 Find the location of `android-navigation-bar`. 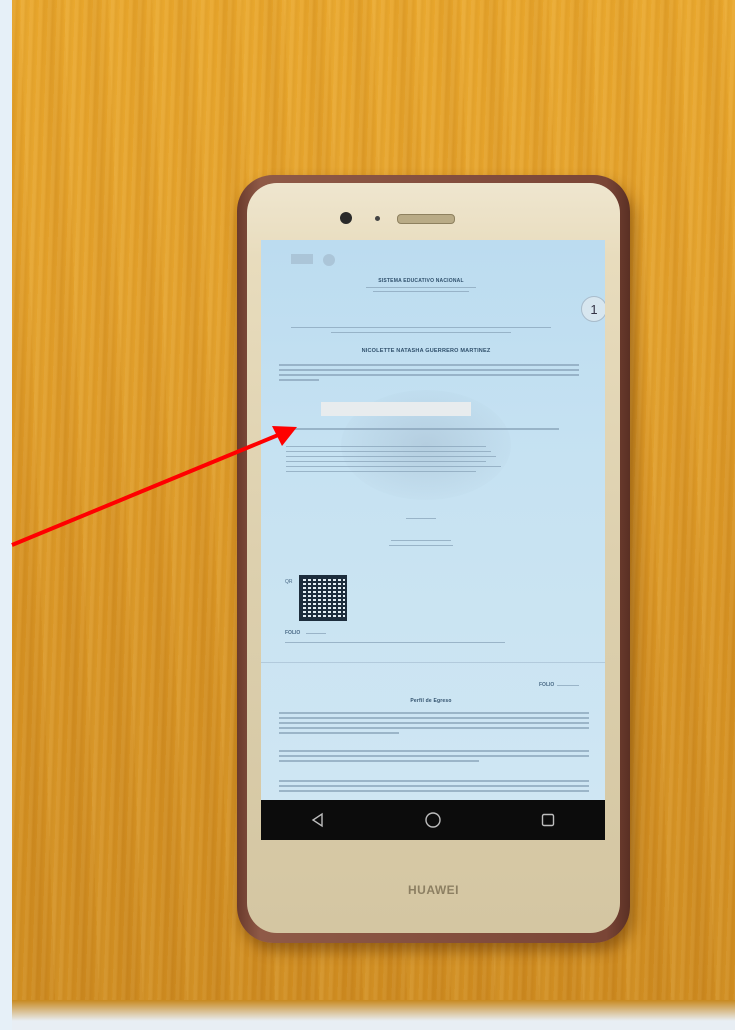

android-navigation-bar is located at coordinates (433, 820).